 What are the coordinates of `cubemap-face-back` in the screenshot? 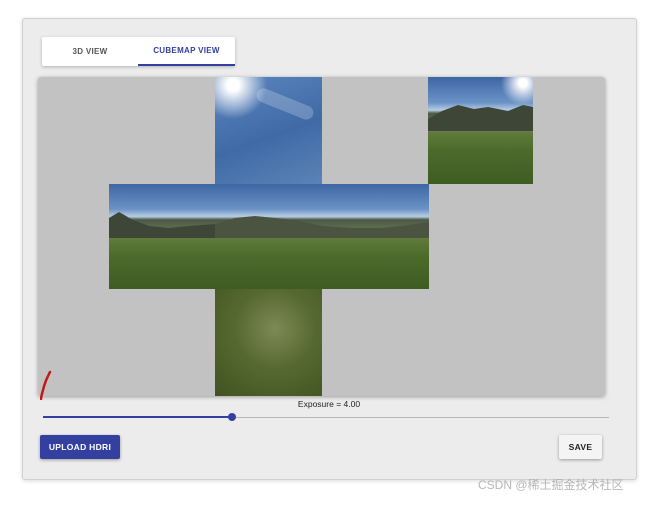 It's located at (480, 130).